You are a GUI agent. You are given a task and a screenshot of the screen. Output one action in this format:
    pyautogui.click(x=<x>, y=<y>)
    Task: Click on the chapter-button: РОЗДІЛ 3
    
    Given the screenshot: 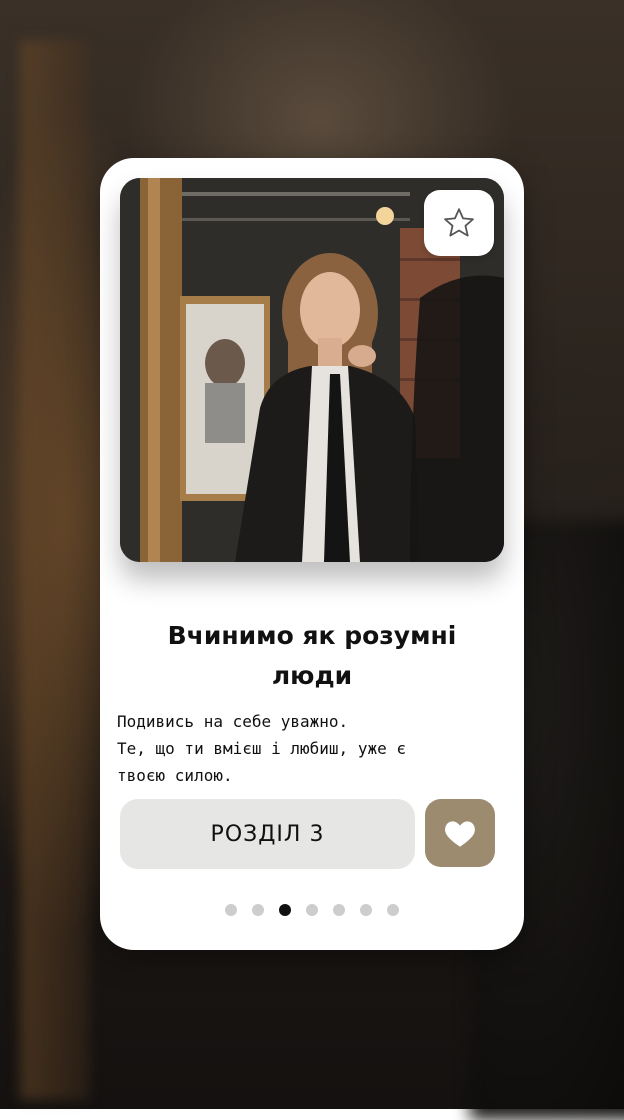 What is the action you would take?
    pyautogui.click(x=267, y=834)
    